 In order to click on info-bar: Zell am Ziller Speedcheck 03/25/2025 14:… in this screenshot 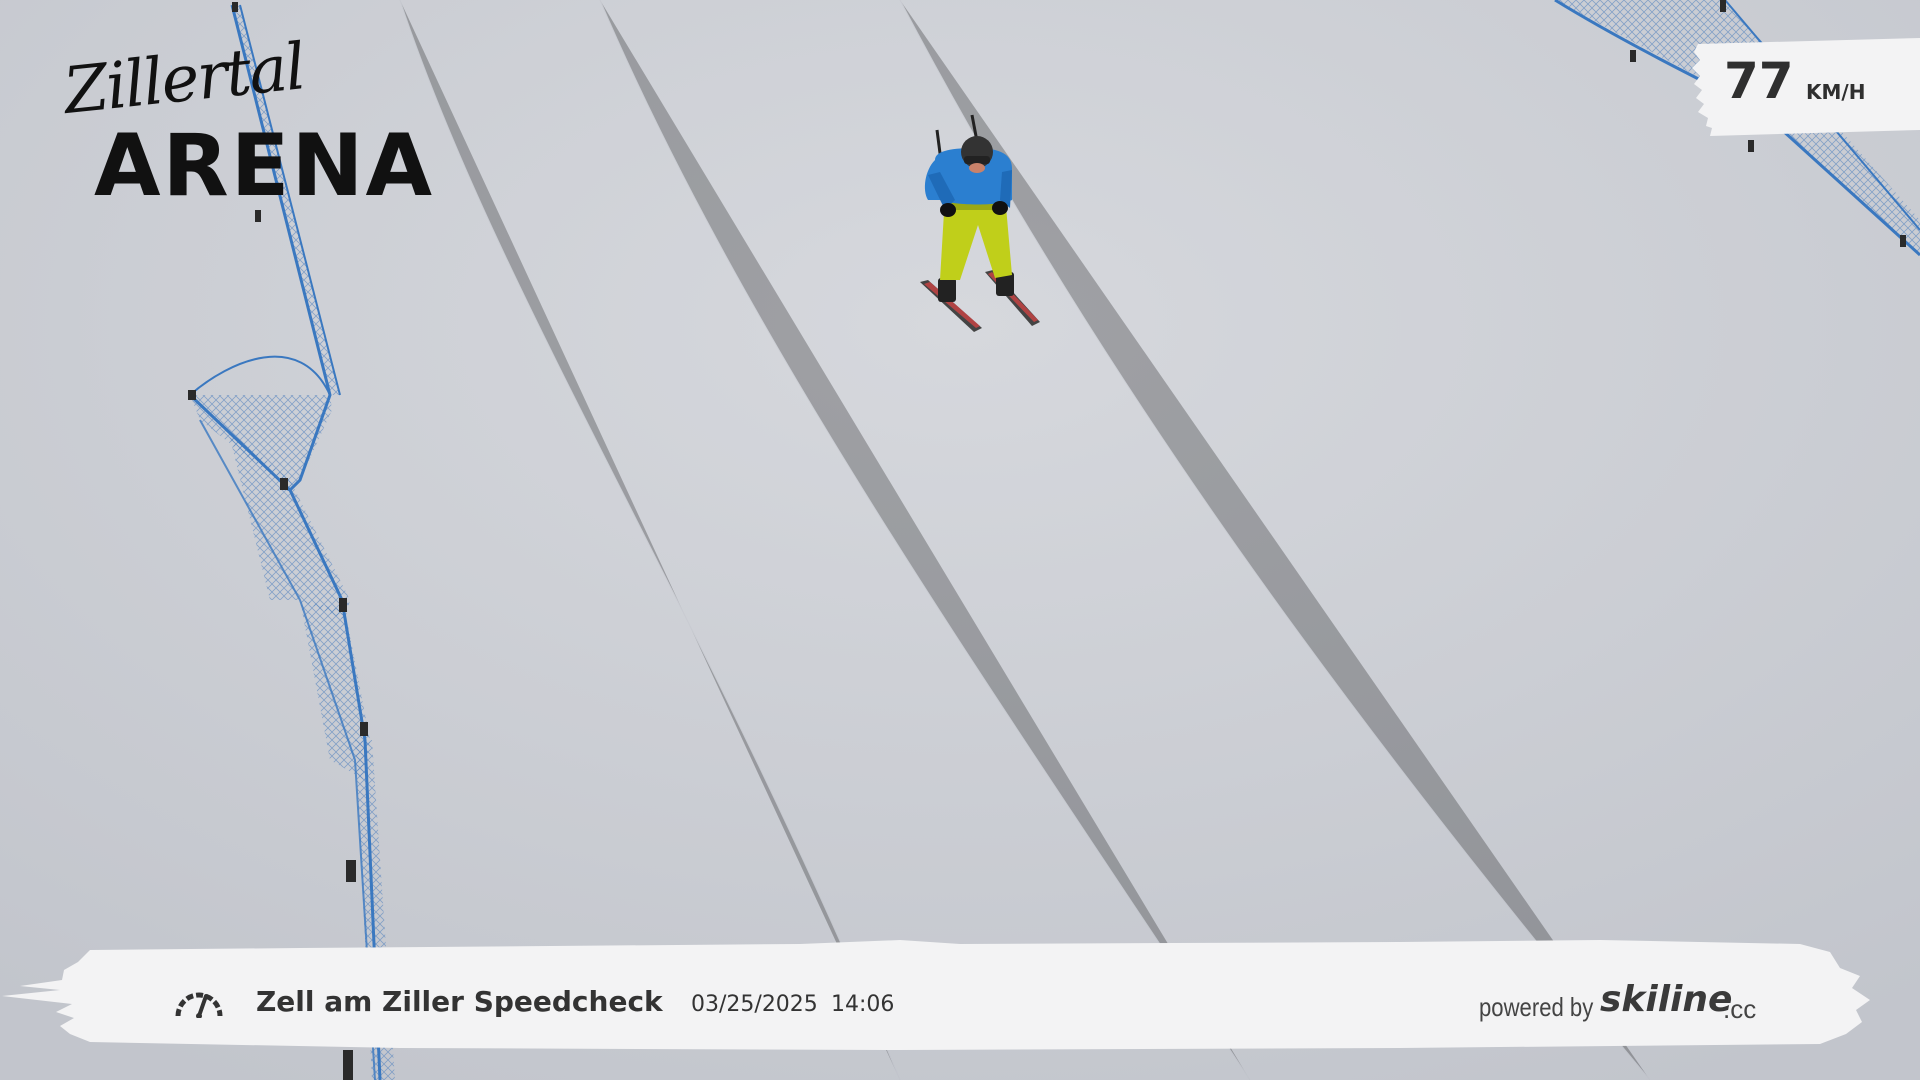, I will do `click(960, 998)`.